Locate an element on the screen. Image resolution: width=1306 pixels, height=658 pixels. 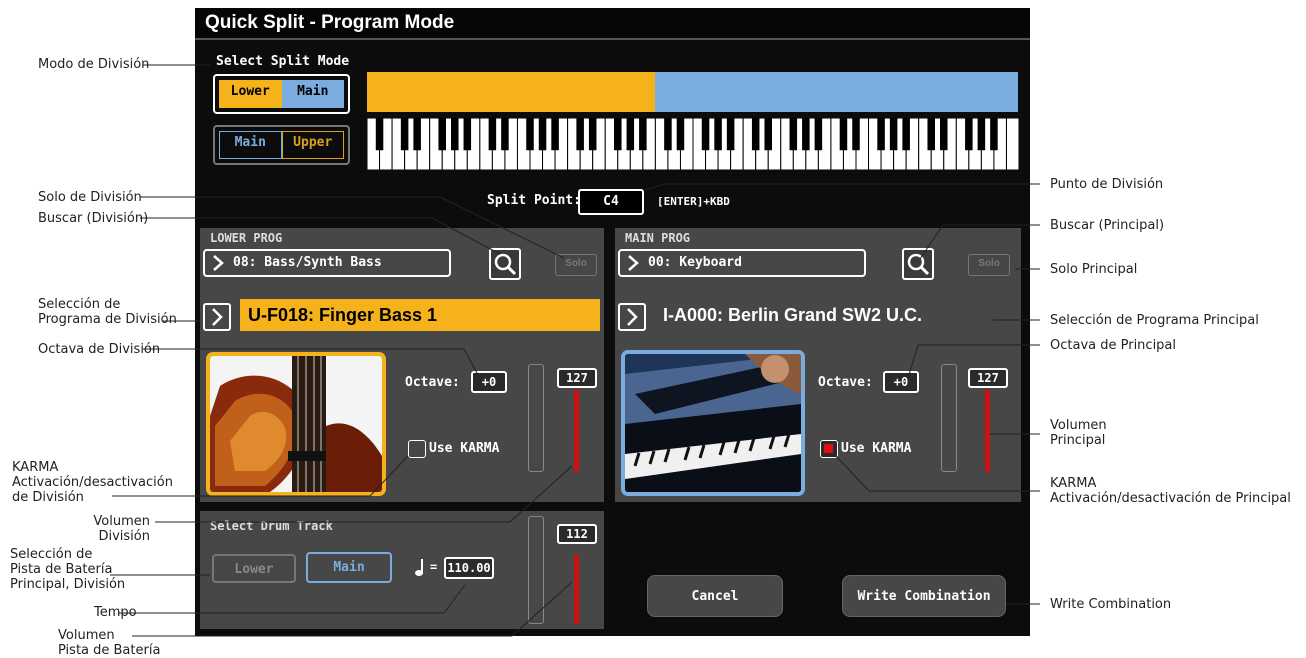
lower-program-image is located at coordinates (296, 424).